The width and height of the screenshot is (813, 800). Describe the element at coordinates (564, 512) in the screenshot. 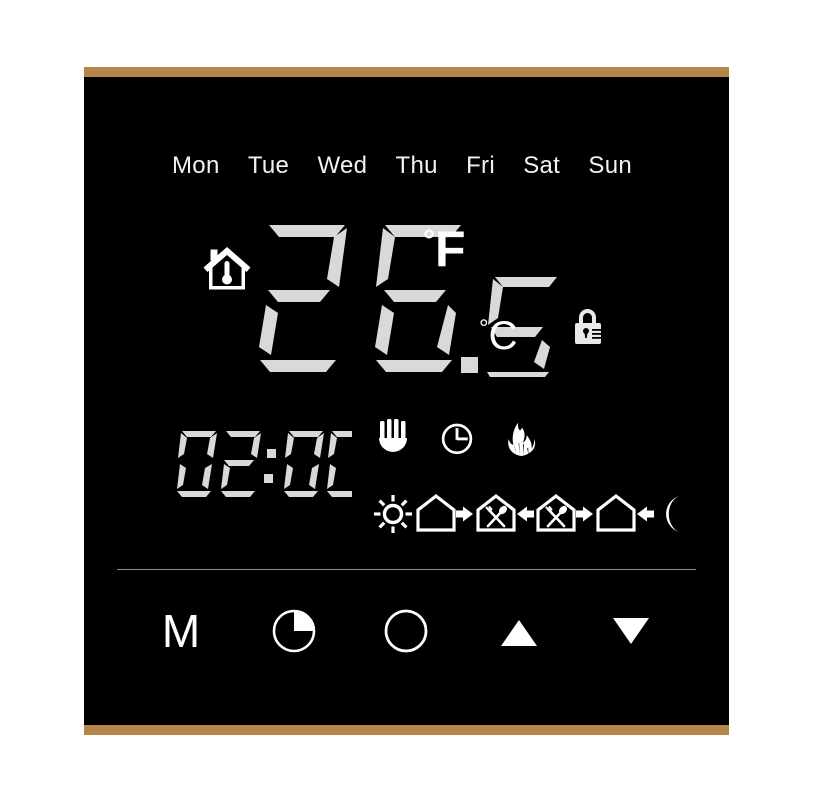

I see `house-meal-leave-icon` at that location.